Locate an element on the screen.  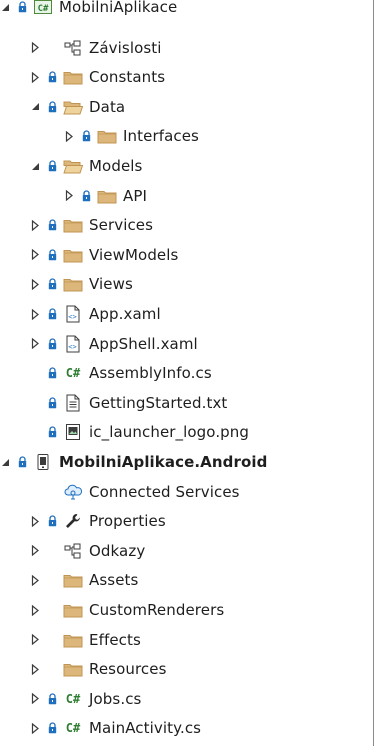
tree-item-label: Services is located at coordinates (121, 225).